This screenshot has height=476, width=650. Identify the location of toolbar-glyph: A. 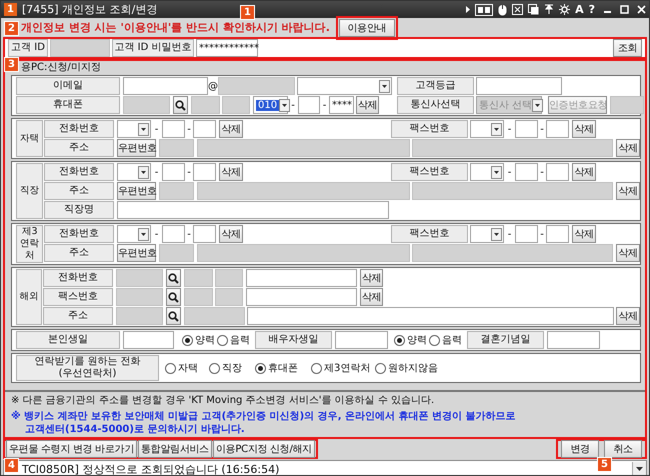
(579, 9).